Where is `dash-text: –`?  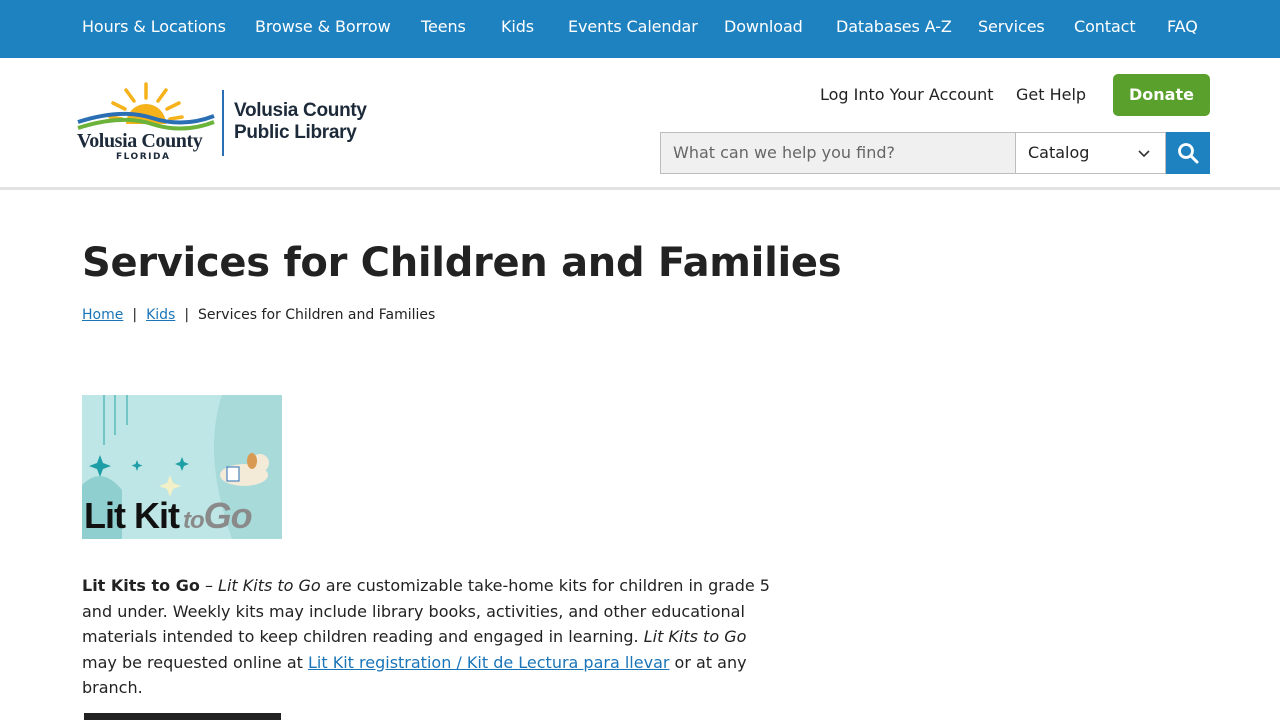
dash-text: – is located at coordinates (209, 585).